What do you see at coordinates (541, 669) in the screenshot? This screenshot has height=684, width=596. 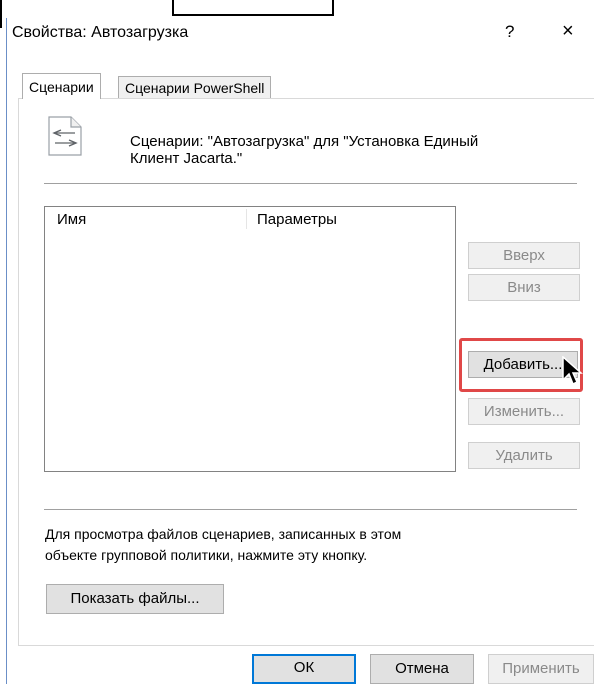 I see `apply-button: Применить` at bounding box center [541, 669].